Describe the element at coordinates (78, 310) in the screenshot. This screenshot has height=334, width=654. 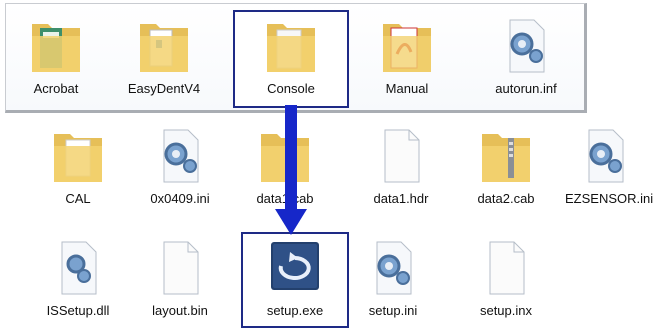
I see `file-label: ISSetup.dll` at that location.